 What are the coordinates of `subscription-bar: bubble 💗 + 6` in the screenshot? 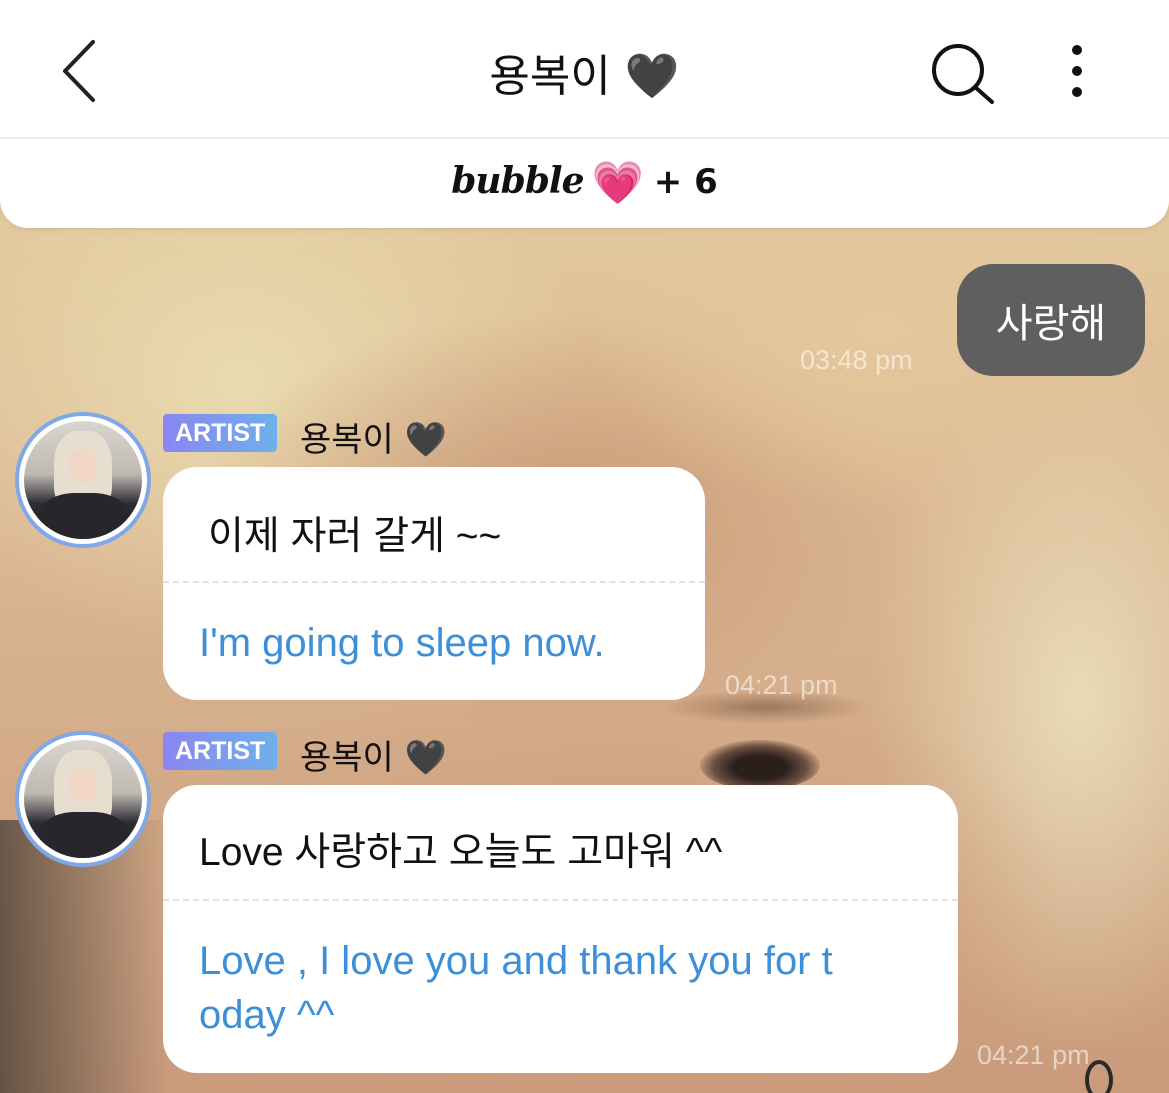 It's located at (584, 183).